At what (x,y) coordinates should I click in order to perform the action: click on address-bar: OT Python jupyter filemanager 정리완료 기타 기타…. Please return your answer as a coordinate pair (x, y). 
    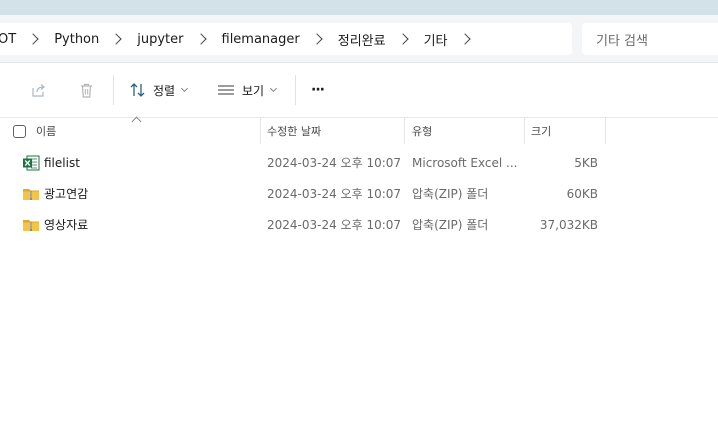
    Looking at the image, I should click on (359, 39).